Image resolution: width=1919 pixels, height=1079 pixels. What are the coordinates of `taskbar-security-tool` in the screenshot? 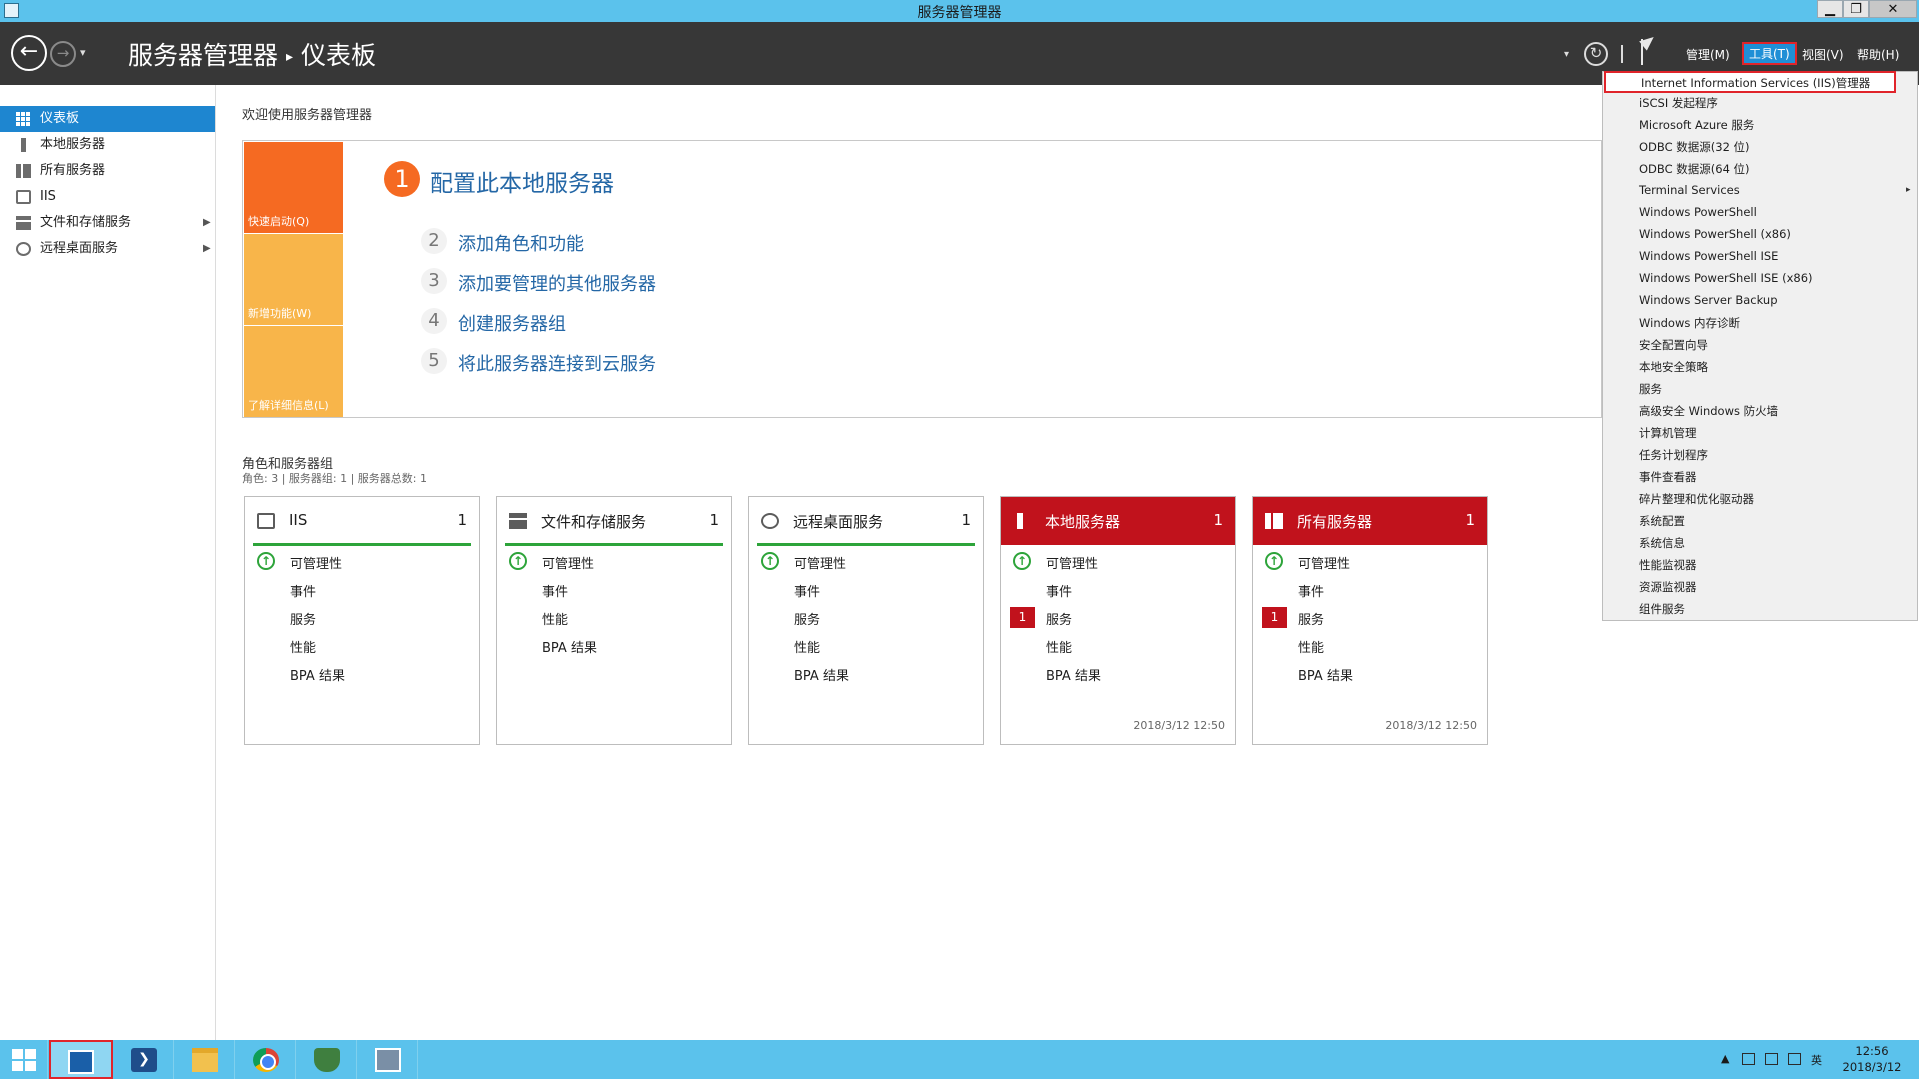 It's located at (327, 1059).